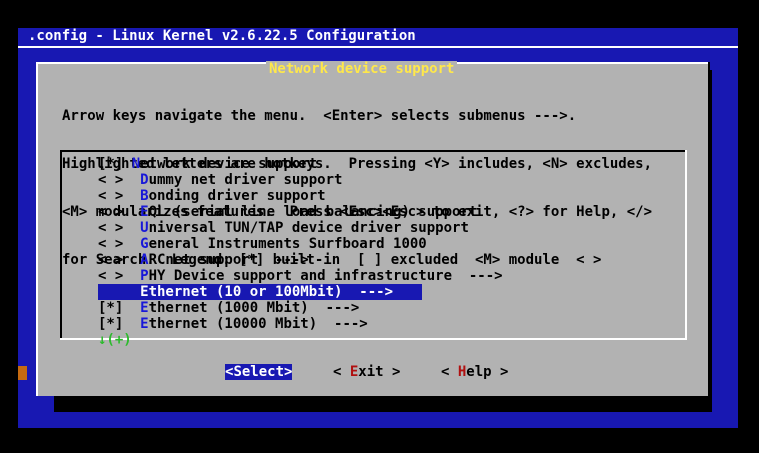 The image size is (759, 453). I want to click on menu-item: [*] Network device support, so click(300, 164).